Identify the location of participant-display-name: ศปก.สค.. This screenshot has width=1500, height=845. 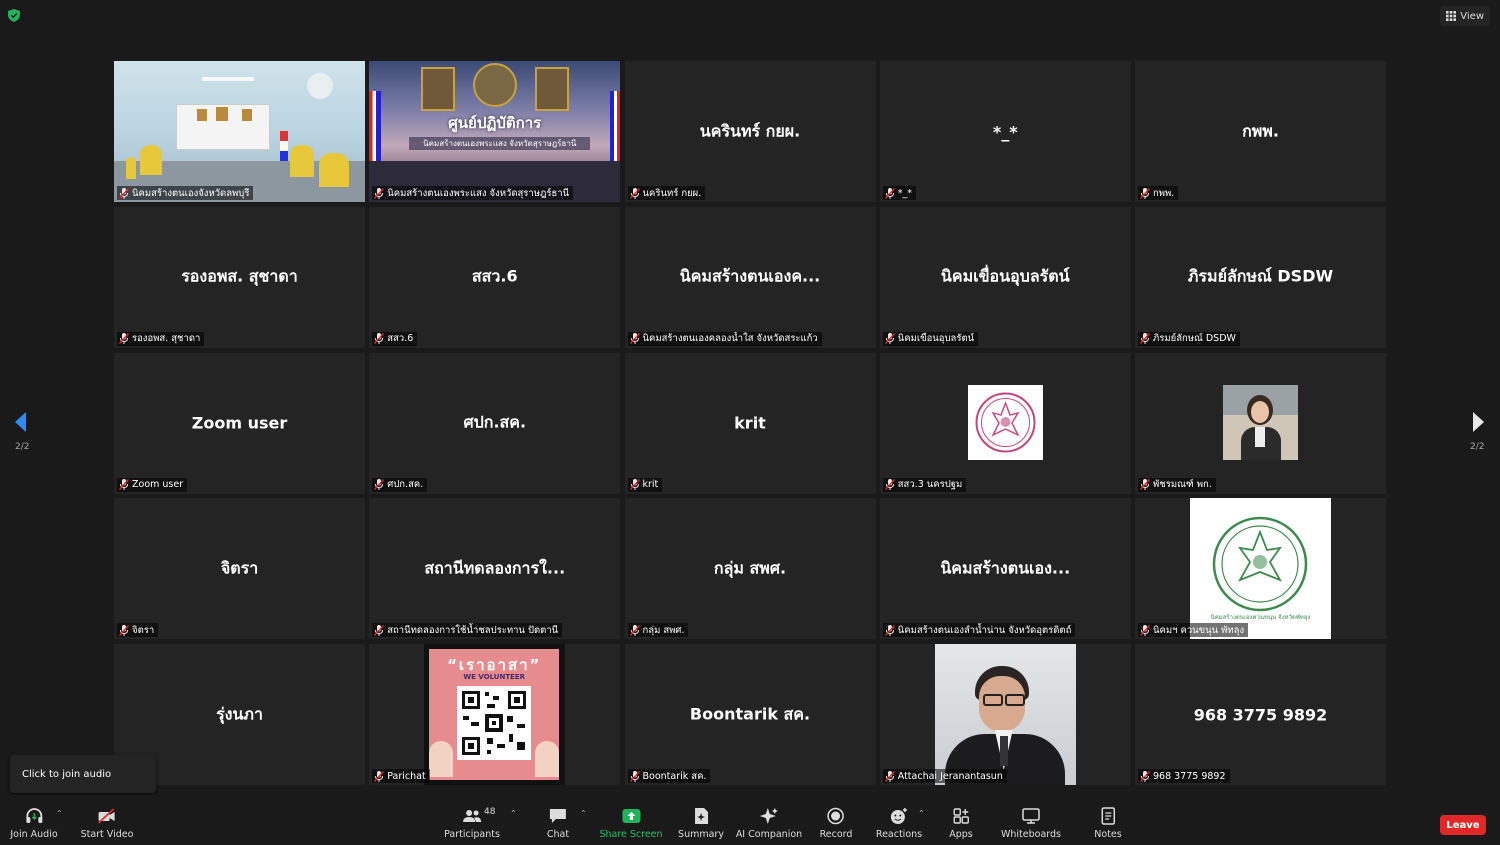
(495, 422).